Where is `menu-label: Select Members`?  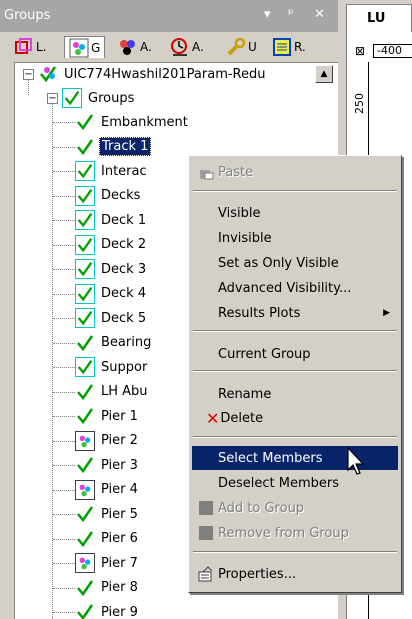 menu-label: Select Members is located at coordinates (270, 458).